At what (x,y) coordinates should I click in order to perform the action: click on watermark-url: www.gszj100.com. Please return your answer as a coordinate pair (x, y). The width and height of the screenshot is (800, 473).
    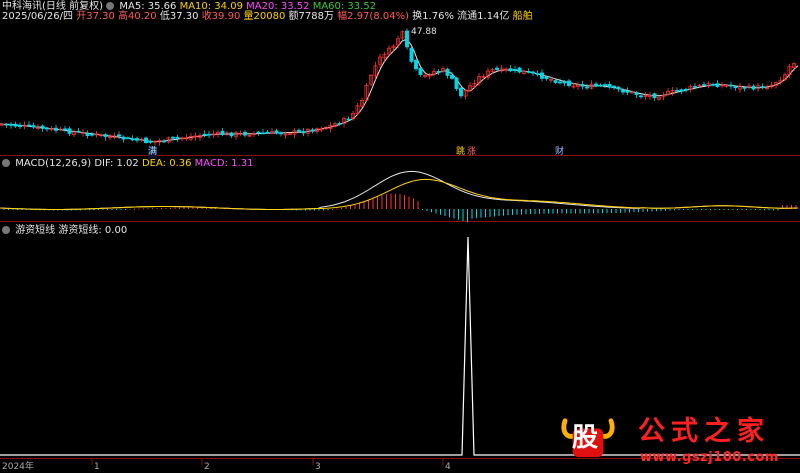
    Looking at the image, I should click on (709, 457).